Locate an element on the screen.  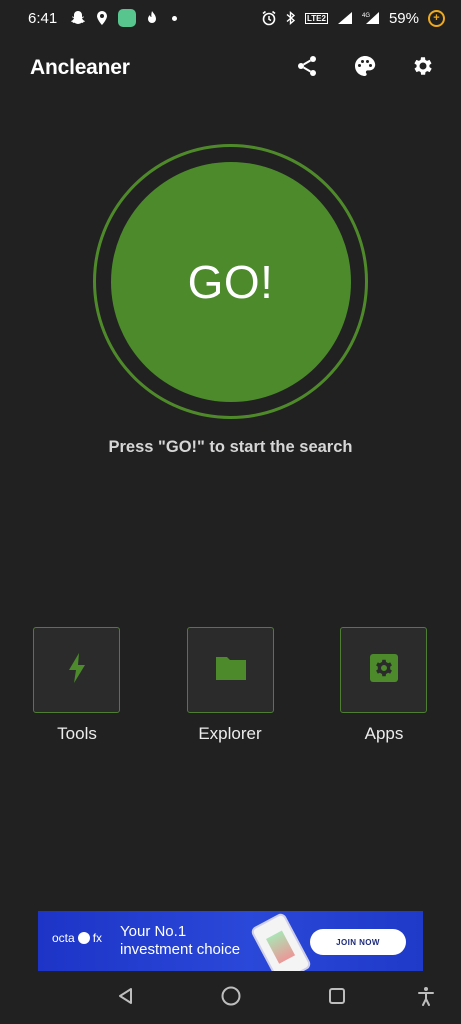
ad-join-button: JOIN NOW is located at coordinates (358, 942).